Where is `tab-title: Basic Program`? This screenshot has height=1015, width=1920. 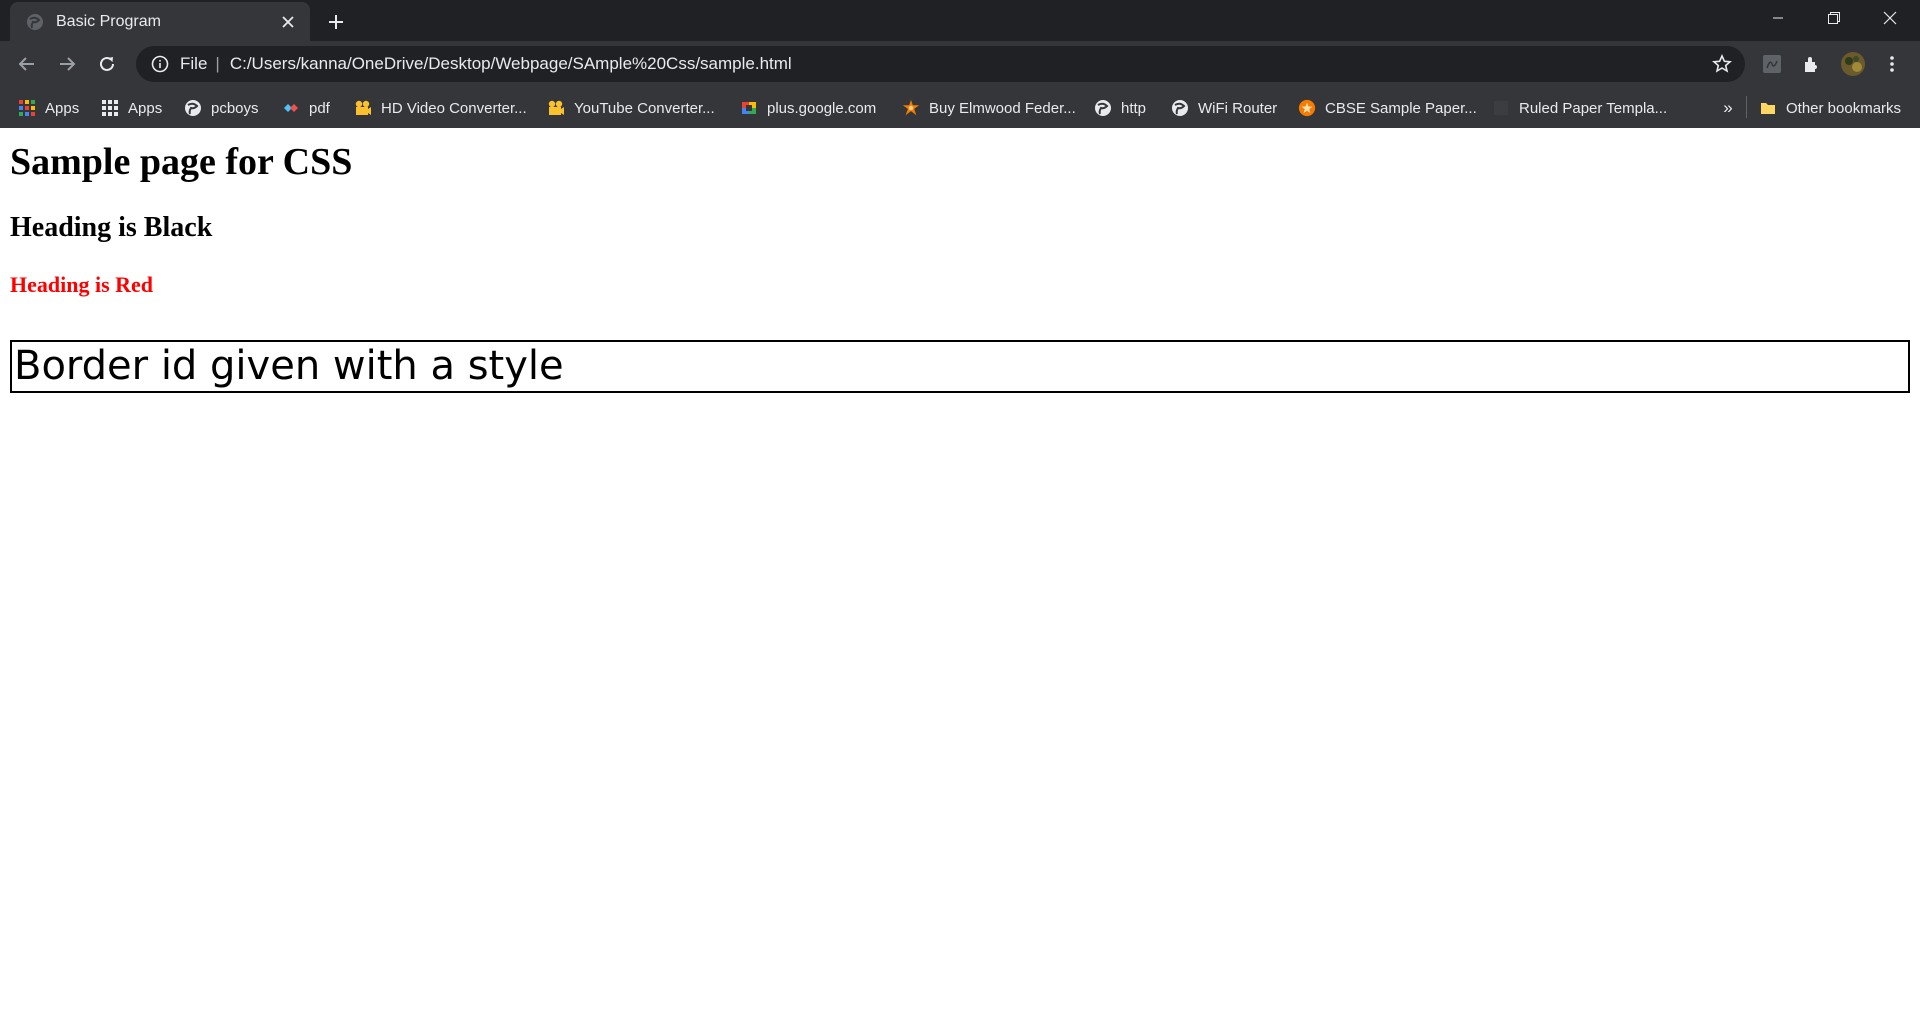
tab-title: Basic Program is located at coordinates (108, 21).